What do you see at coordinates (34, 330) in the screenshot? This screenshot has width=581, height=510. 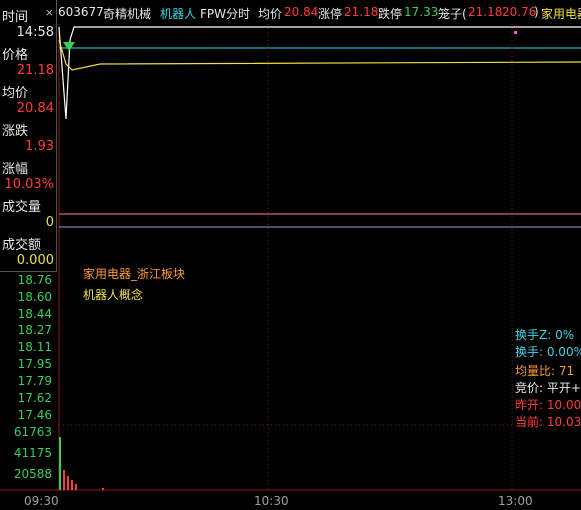 I see `price-axis-tick: 18.27` at bounding box center [34, 330].